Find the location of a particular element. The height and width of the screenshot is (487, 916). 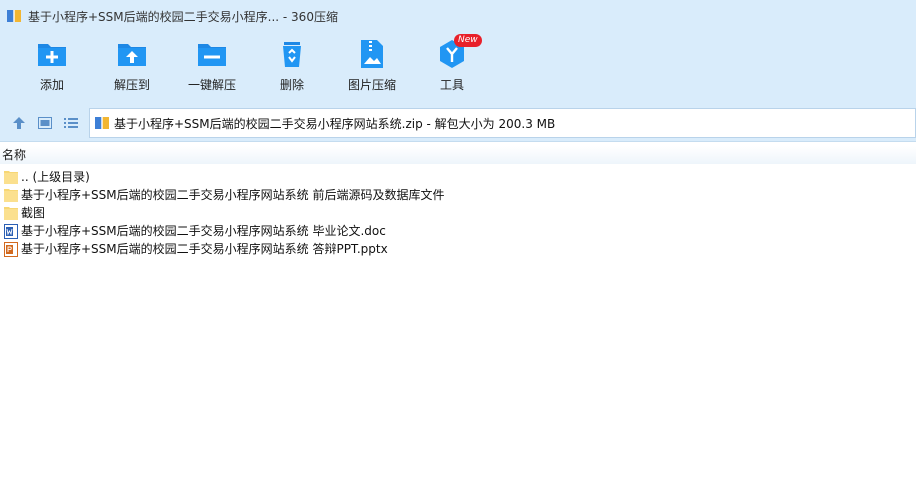

powerpoint-icon is located at coordinates (11, 249).